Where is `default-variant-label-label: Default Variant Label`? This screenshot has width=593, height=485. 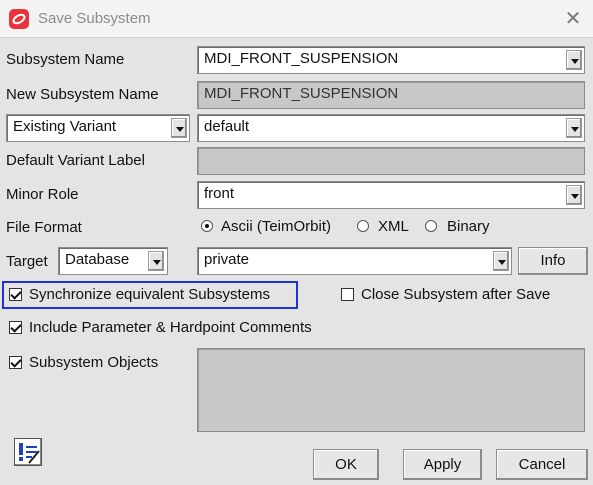
default-variant-label-label: Default Variant Label is located at coordinates (75, 160).